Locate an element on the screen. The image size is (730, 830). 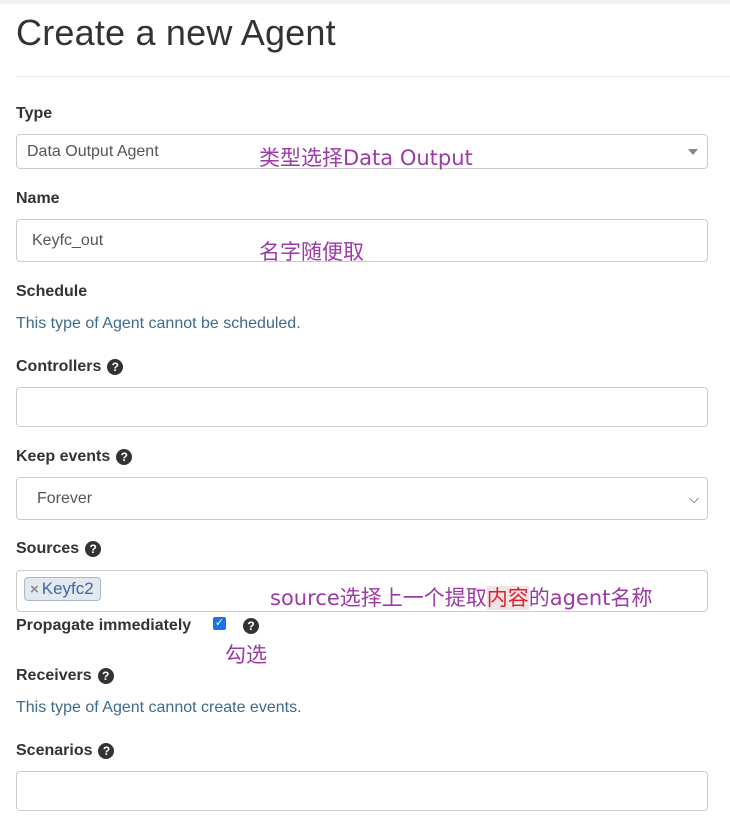
tag-remove-icon: × is located at coordinates (34, 589).